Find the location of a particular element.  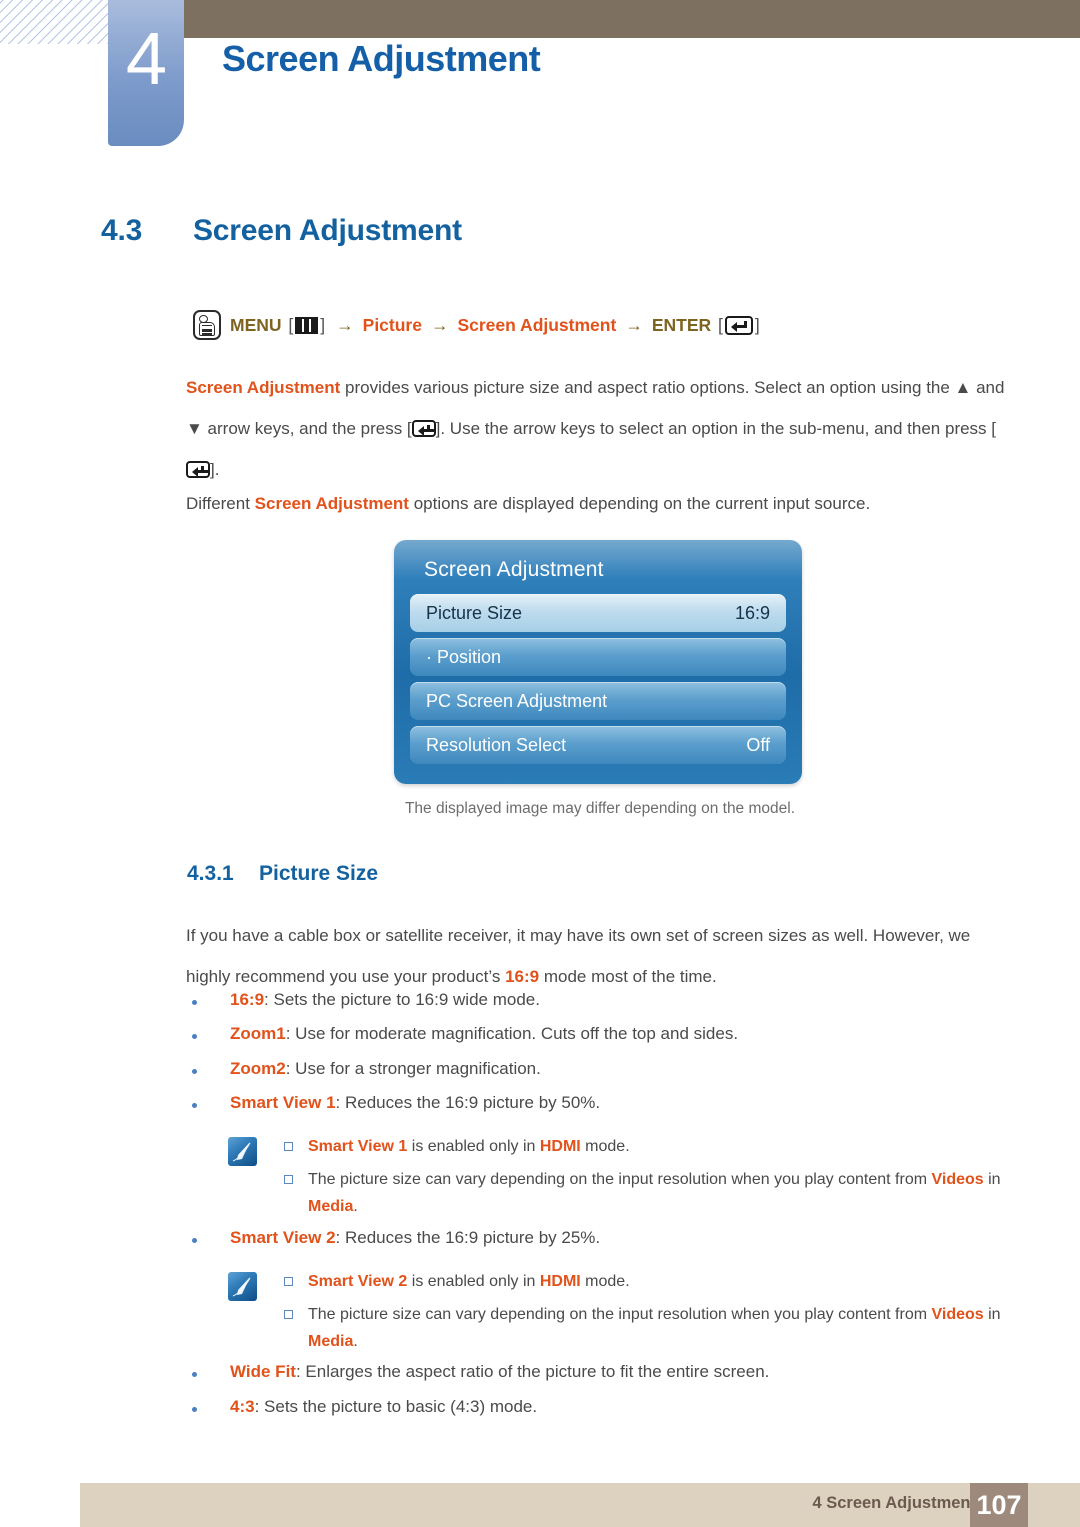

subsection-title: Picture Size is located at coordinates (319, 873).